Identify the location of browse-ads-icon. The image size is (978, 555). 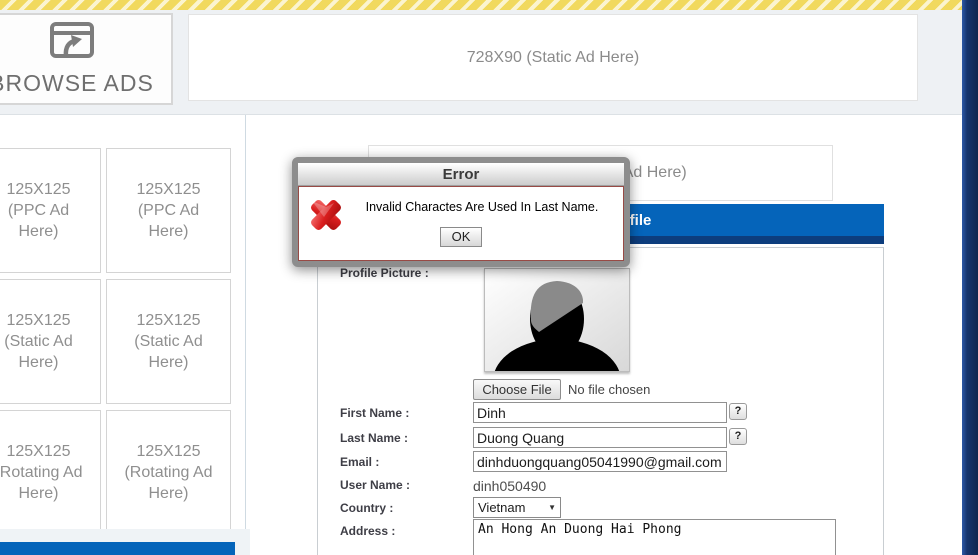
(72, 43).